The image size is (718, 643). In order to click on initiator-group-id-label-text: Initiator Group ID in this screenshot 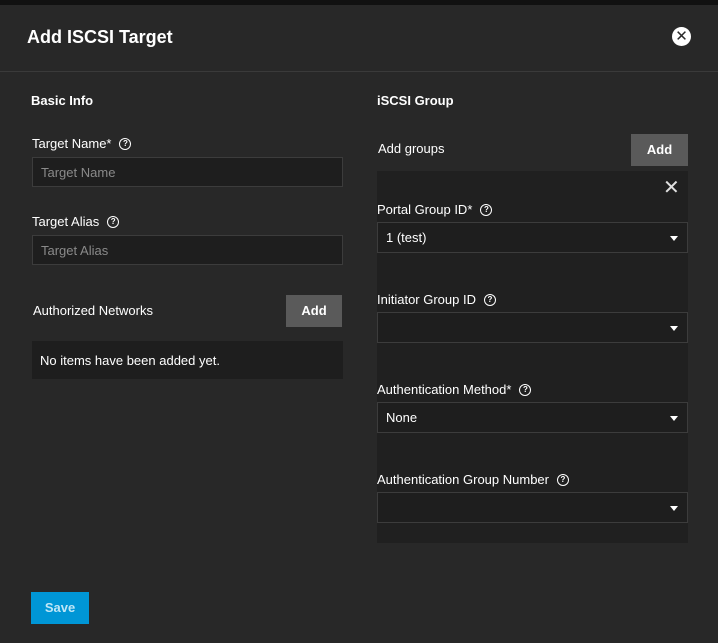, I will do `click(426, 299)`.